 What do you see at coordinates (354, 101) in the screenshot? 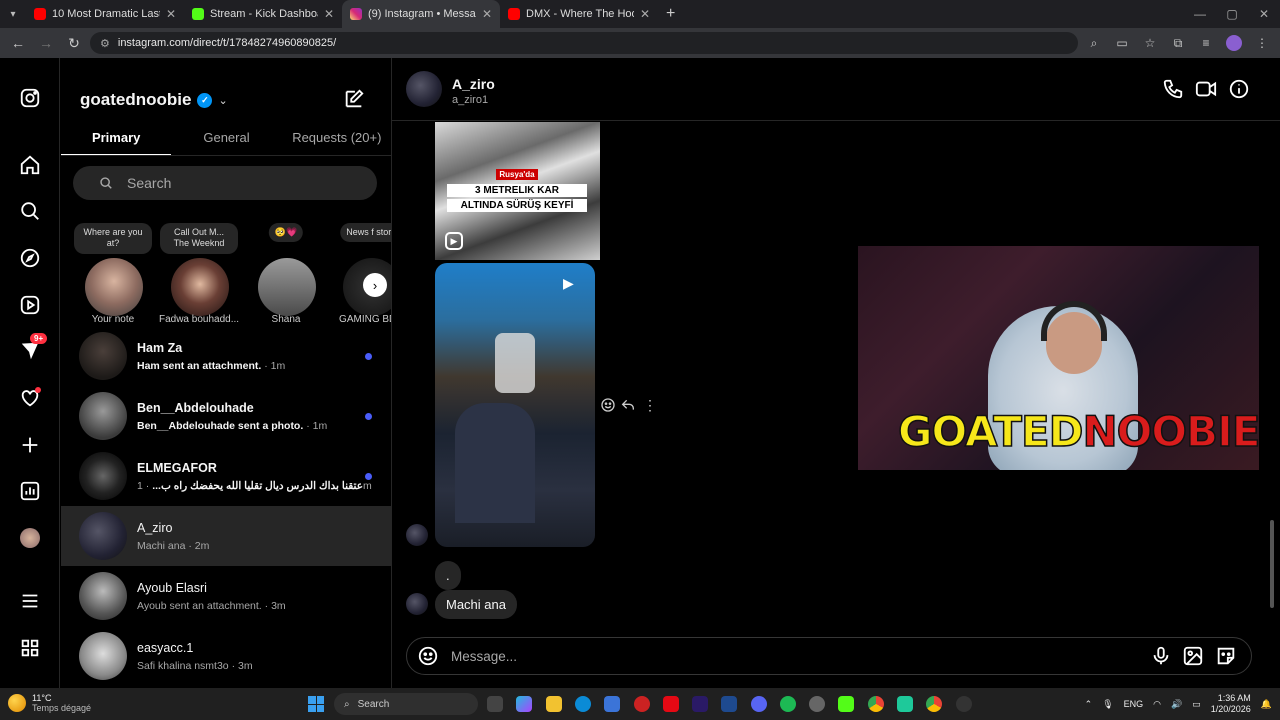
I see `new-message-icon` at bounding box center [354, 101].